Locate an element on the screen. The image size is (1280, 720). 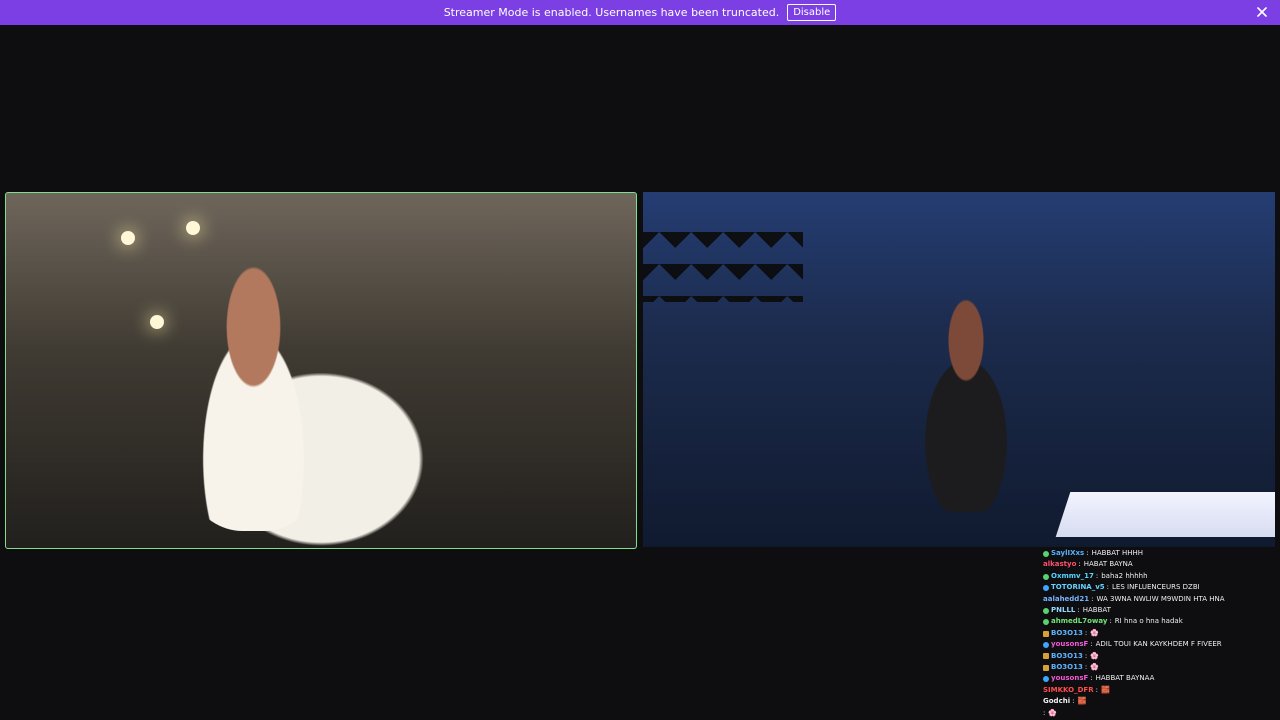
chat-message: HABBAT BAYNAA is located at coordinates (1125, 678).